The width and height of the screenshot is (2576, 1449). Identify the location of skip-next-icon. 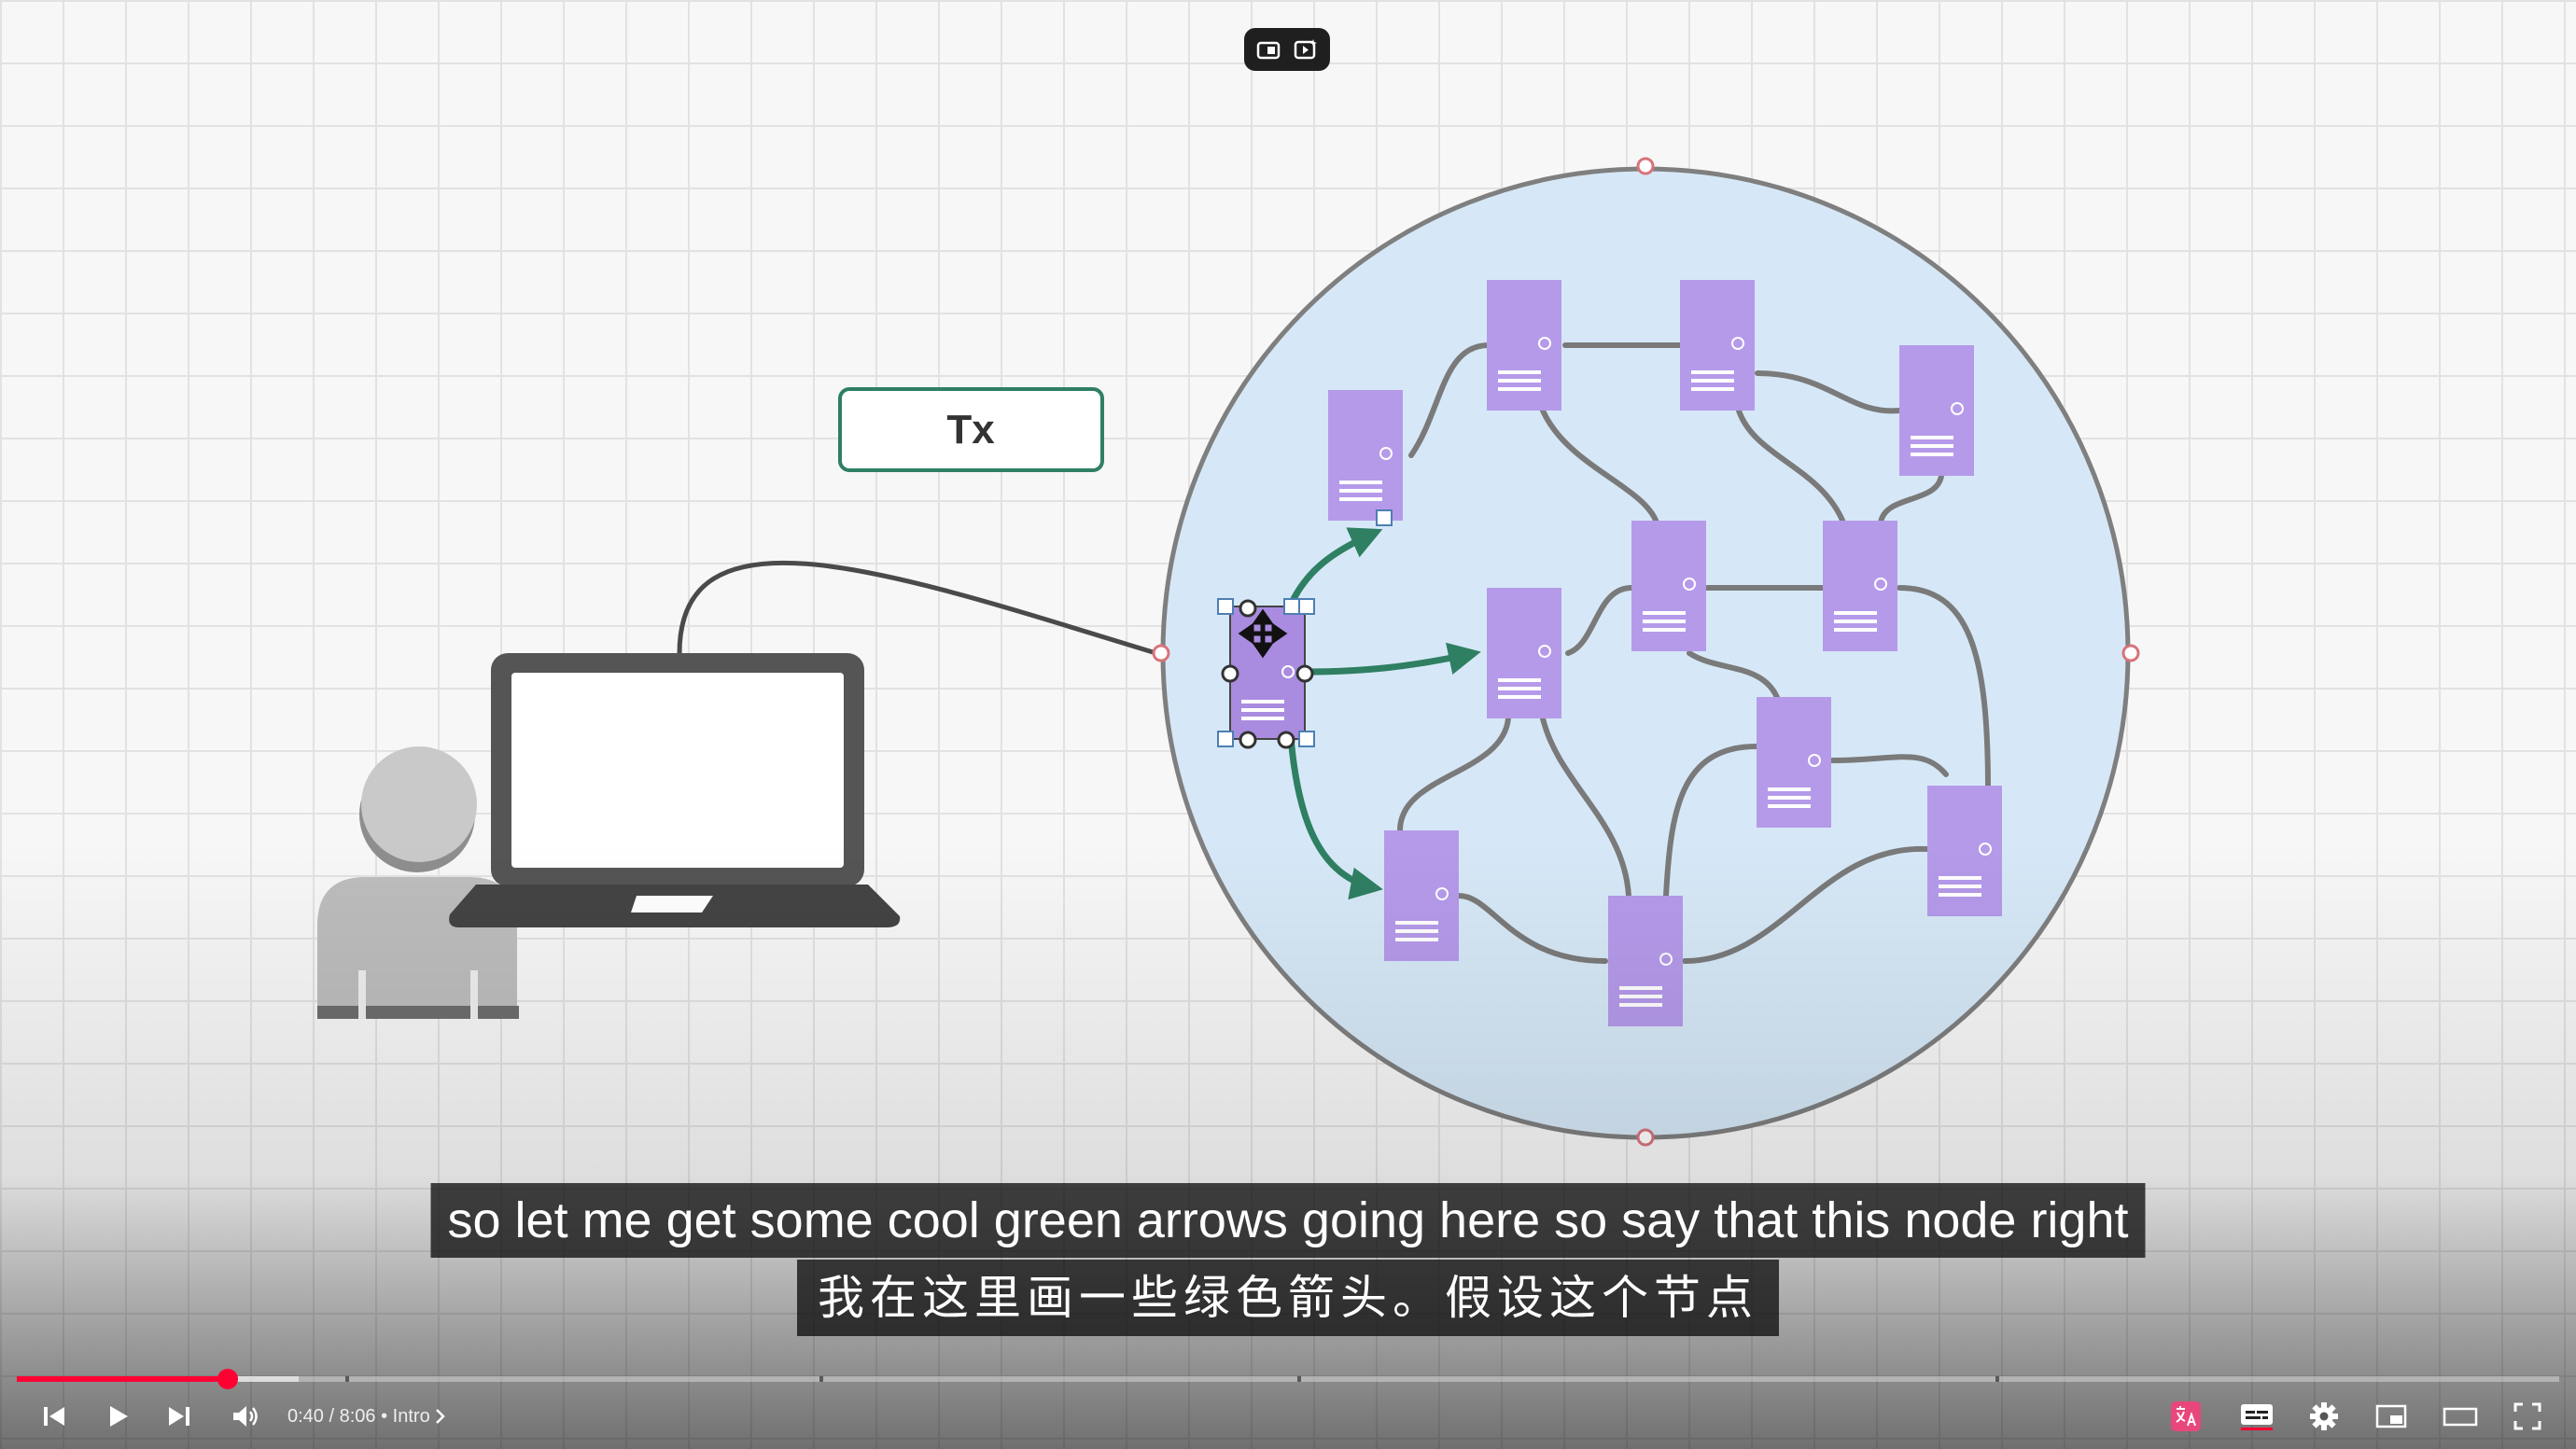
(179, 1416).